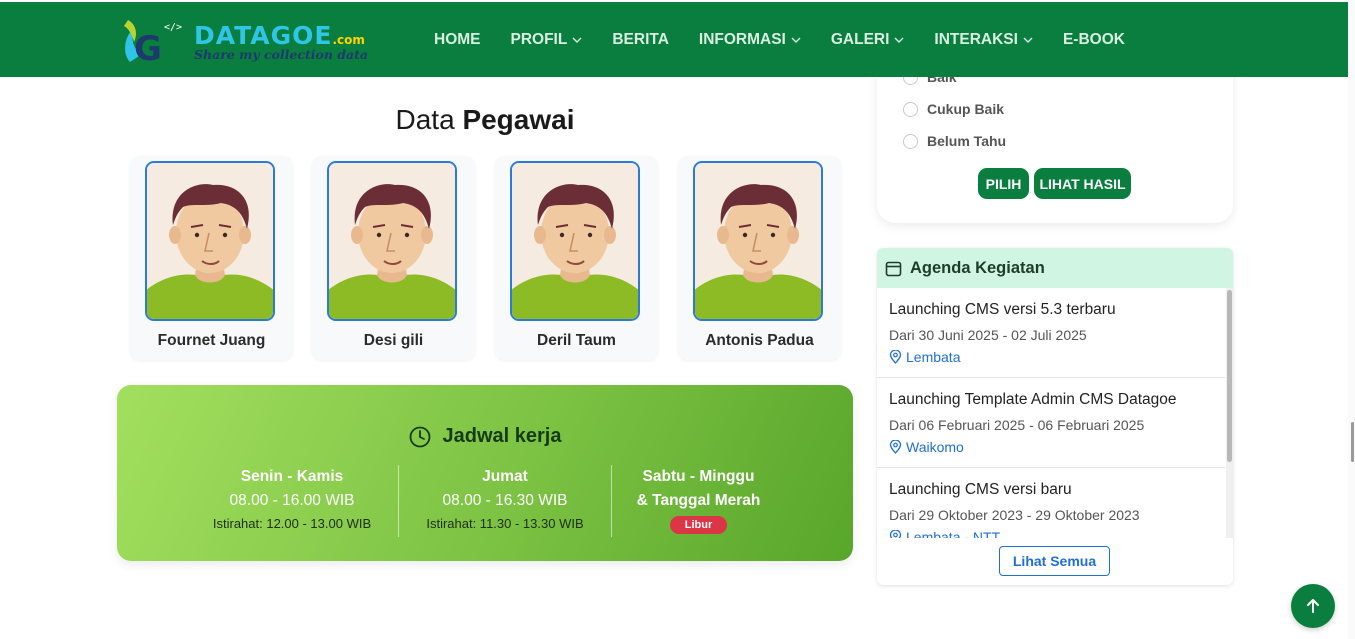 The image size is (1355, 639). Describe the element at coordinates (485, 119) in the screenshot. I see `pegawai-section-title: Data Pegawai` at that location.